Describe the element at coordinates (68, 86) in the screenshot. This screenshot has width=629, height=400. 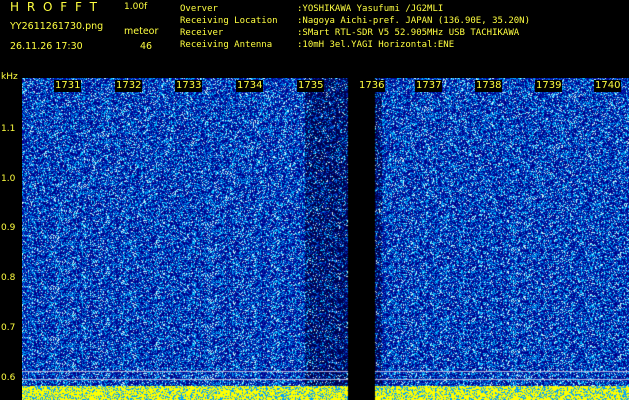
I see `time-label: 1731` at that location.